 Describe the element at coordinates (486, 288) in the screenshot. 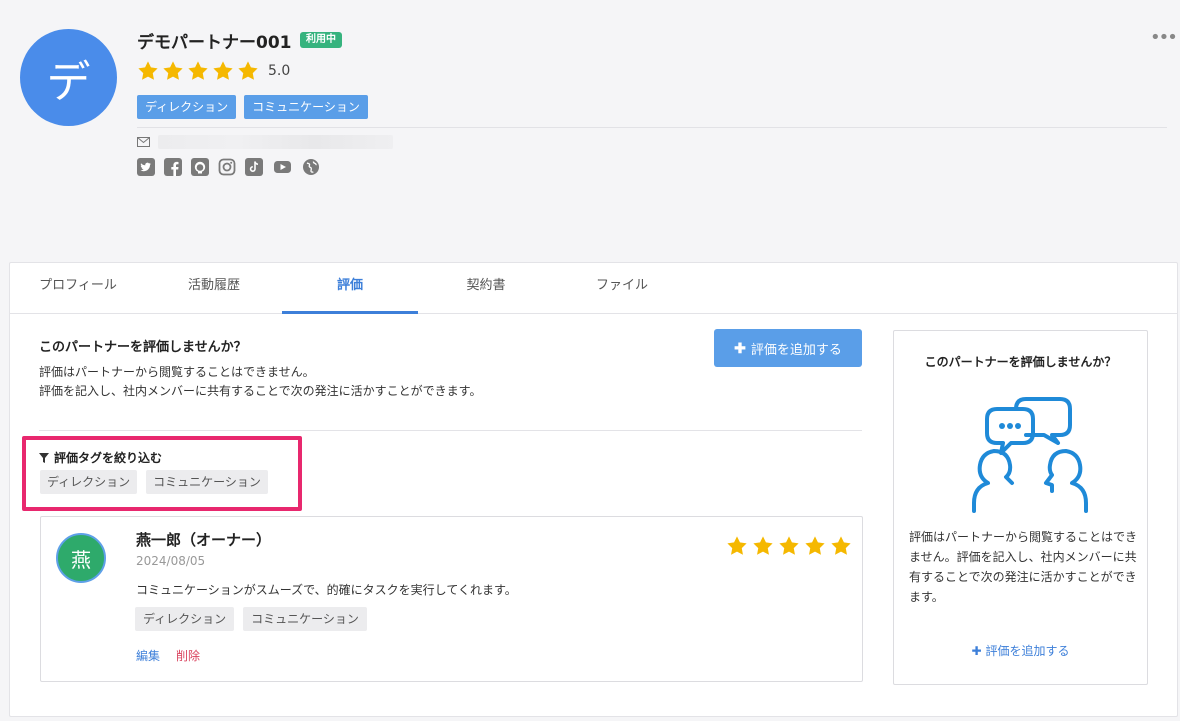

I see `tab-contract: 契約書` at that location.